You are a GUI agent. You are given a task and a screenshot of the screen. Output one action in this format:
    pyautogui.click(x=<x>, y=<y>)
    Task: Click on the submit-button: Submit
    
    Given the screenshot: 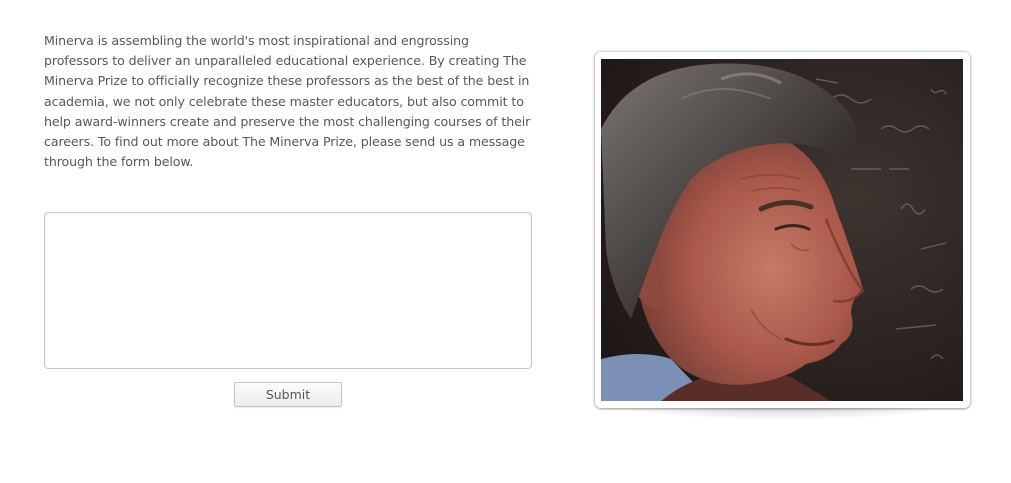 What is the action you would take?
    pyautogui.click(x=288, y=394)
    